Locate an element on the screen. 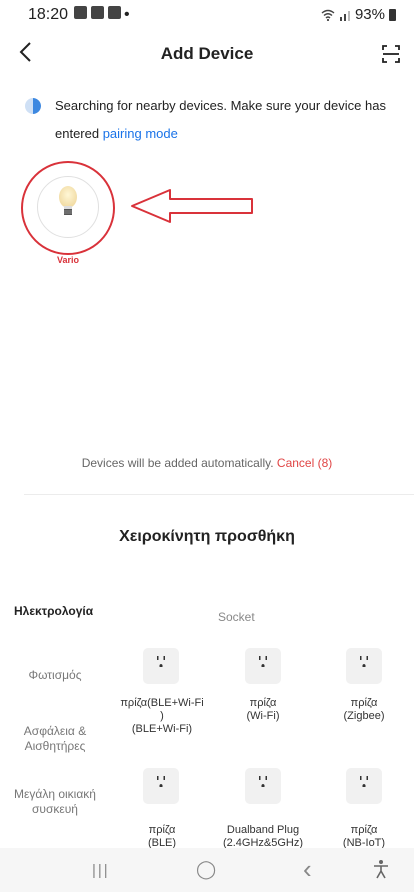 The image size is (414, 892). found-device-name: Vario is located at coordinates (67, 260).